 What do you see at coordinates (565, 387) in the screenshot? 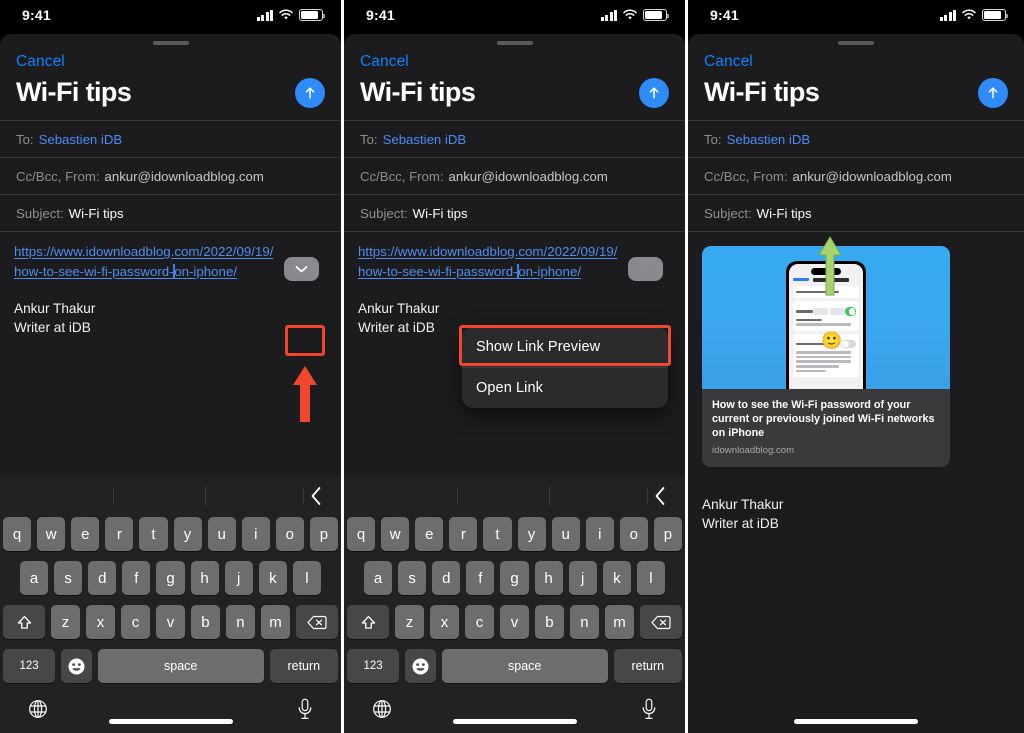
I see `menu-item-open-link: Open Link` at bounding box center [565, 387].